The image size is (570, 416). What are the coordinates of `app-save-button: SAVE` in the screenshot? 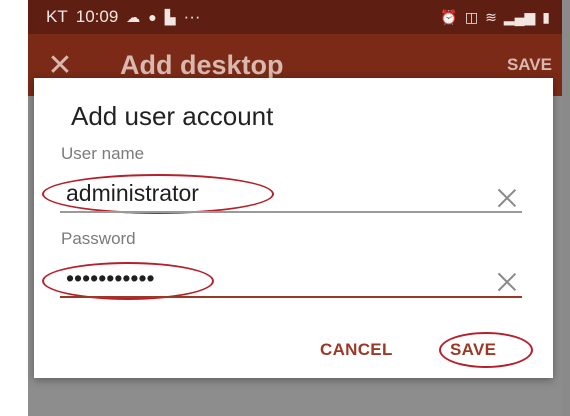 It's located at (529, 65).